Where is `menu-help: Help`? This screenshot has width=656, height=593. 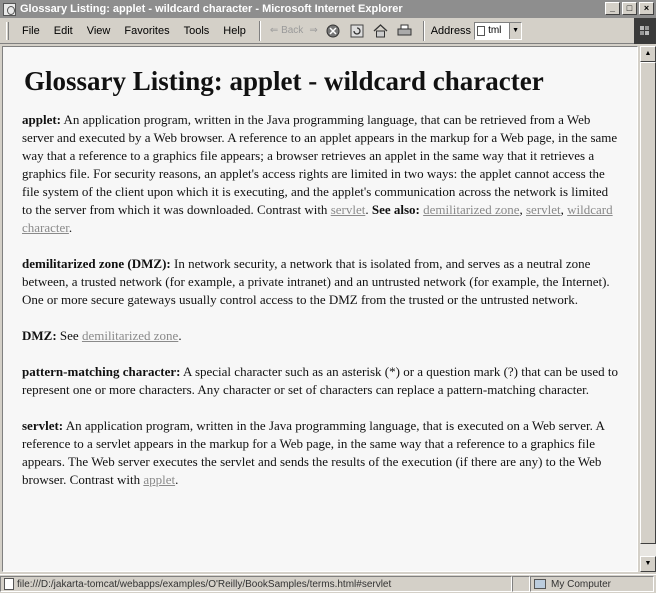
menu-help: Help is located at coordinates (234, 31).